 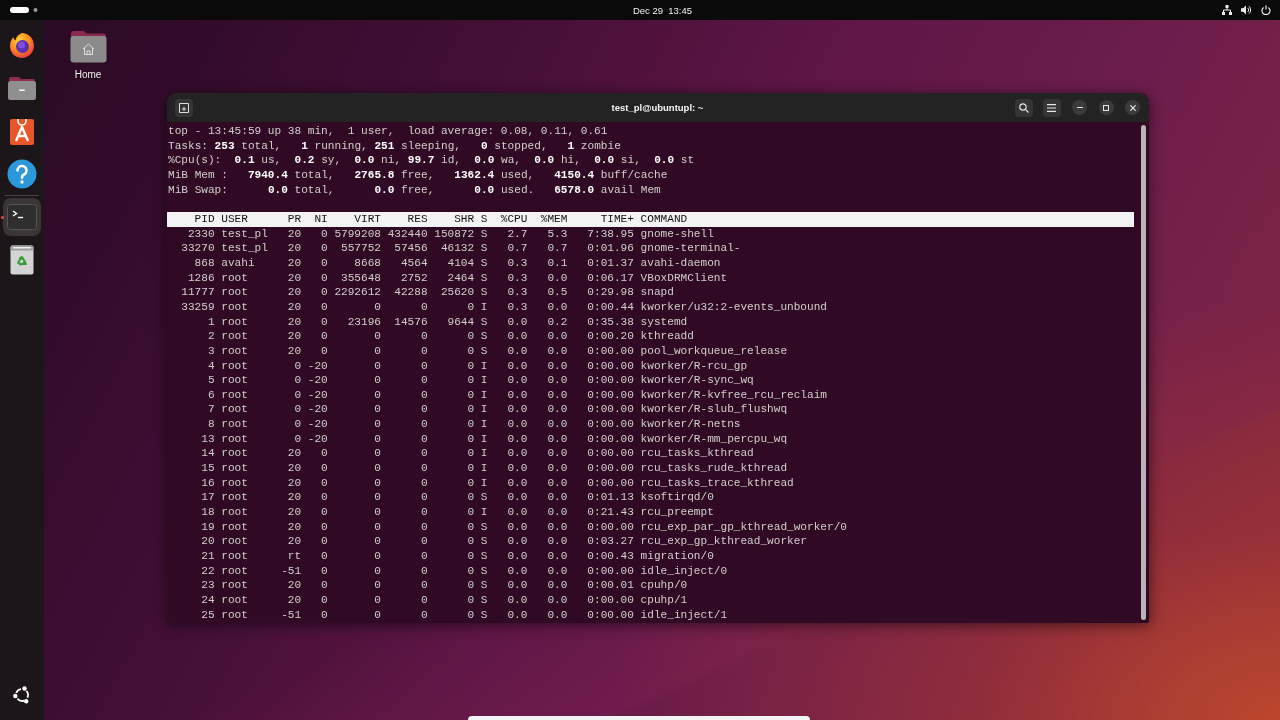 I want to click on search-button, so click(x=1023, y=107).